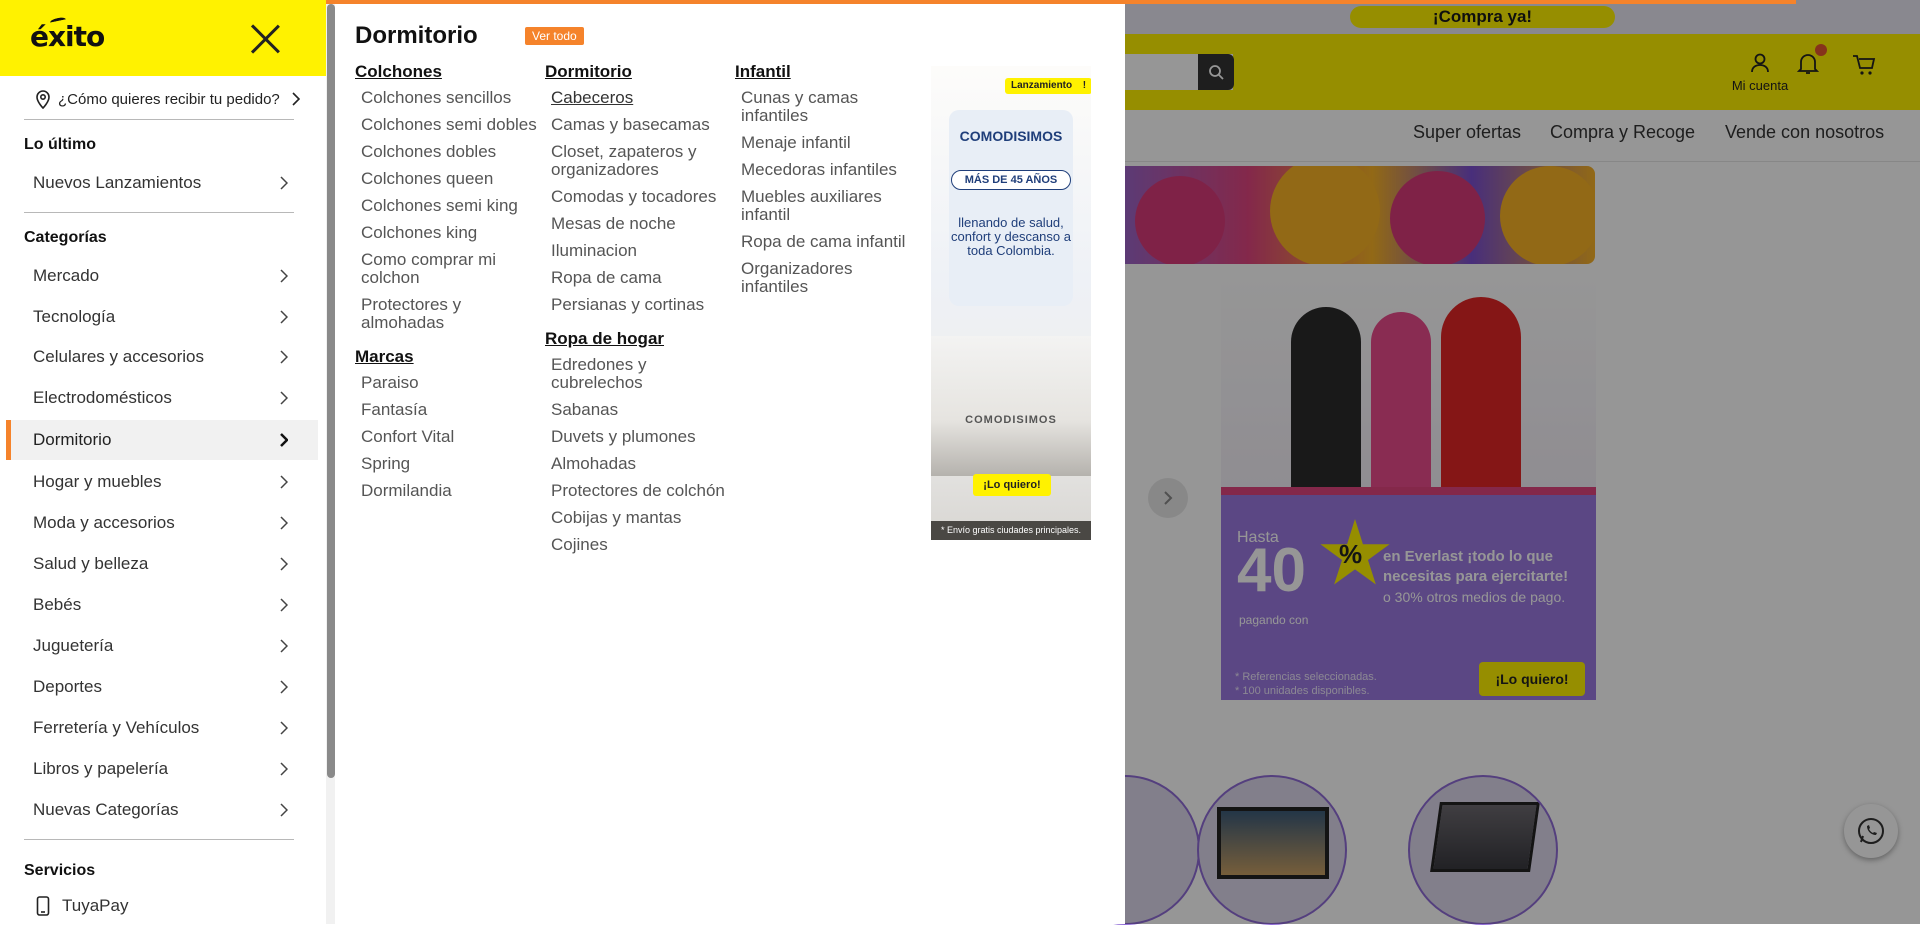  I want to click on category-item-label: Celulares y accesorios, so click(119, 356).